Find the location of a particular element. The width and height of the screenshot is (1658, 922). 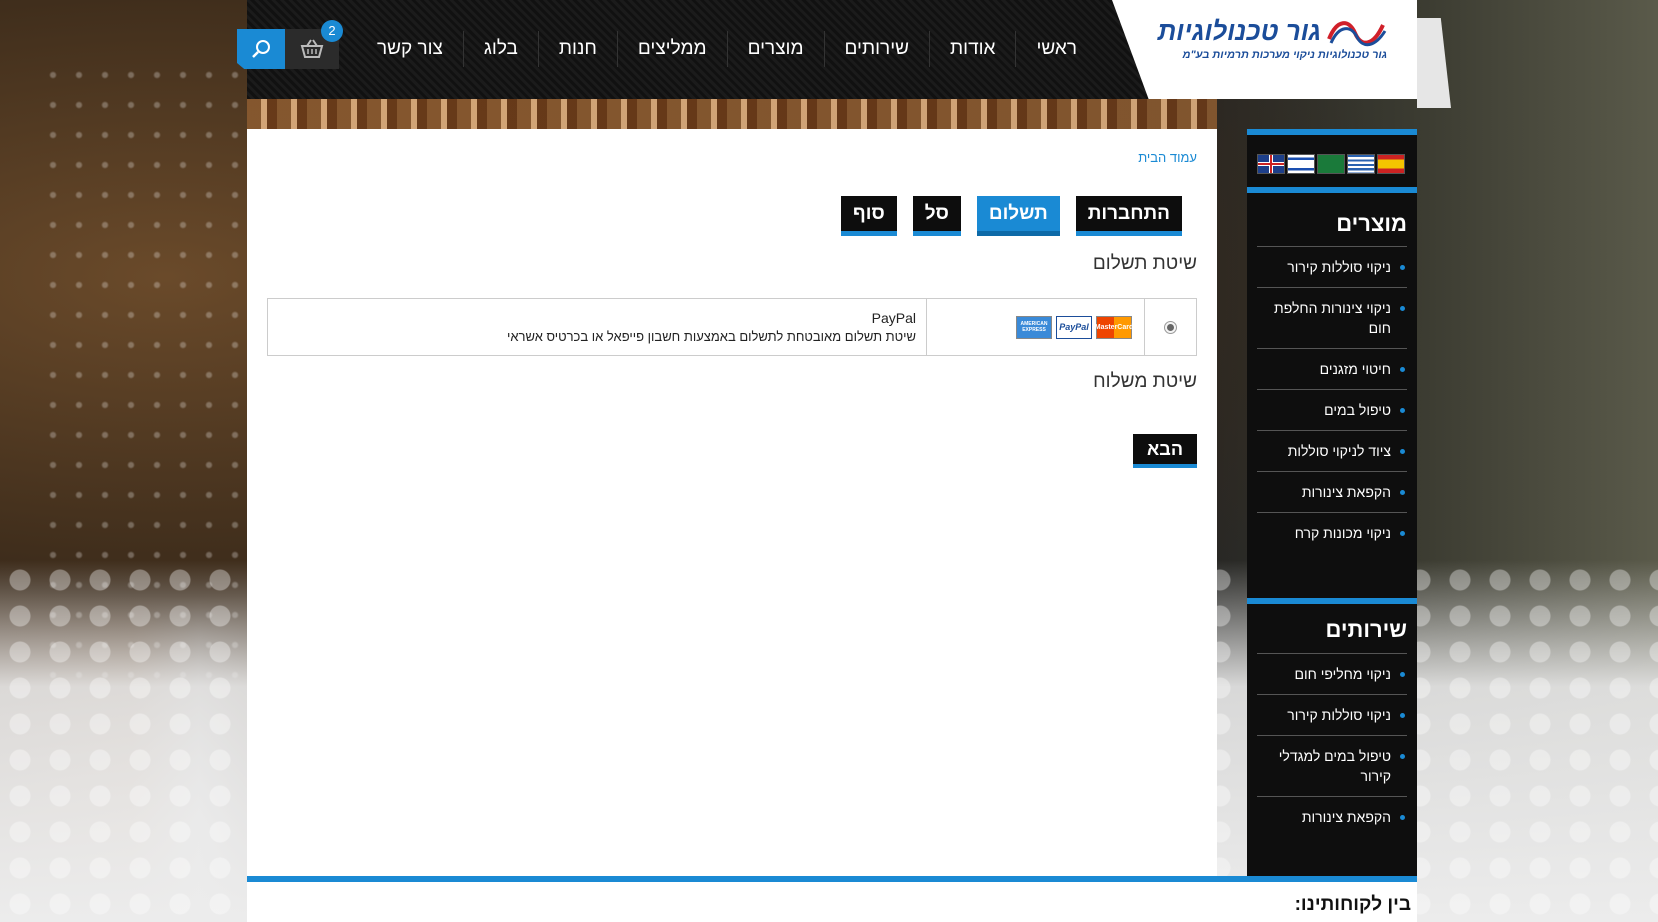

language-flags is located at coordinates (1331, 164).